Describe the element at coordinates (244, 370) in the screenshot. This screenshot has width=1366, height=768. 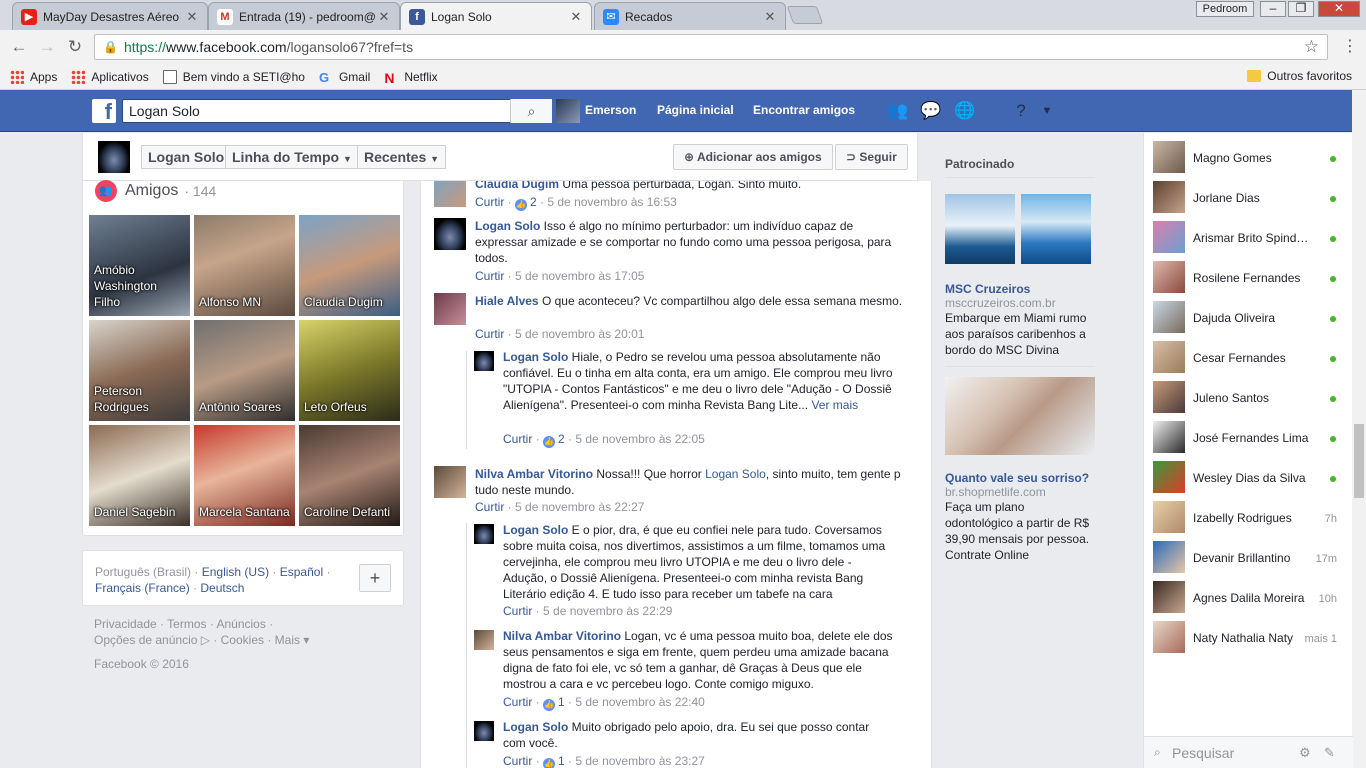
I see `friend-tile: Antônio Soares` at that location.